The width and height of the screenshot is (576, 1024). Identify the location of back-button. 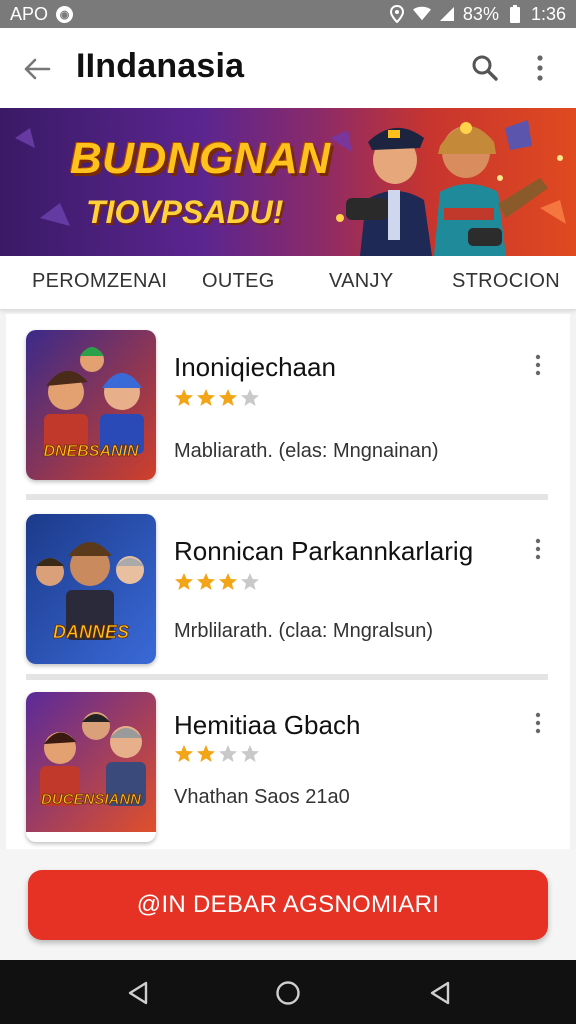
(37, 69).